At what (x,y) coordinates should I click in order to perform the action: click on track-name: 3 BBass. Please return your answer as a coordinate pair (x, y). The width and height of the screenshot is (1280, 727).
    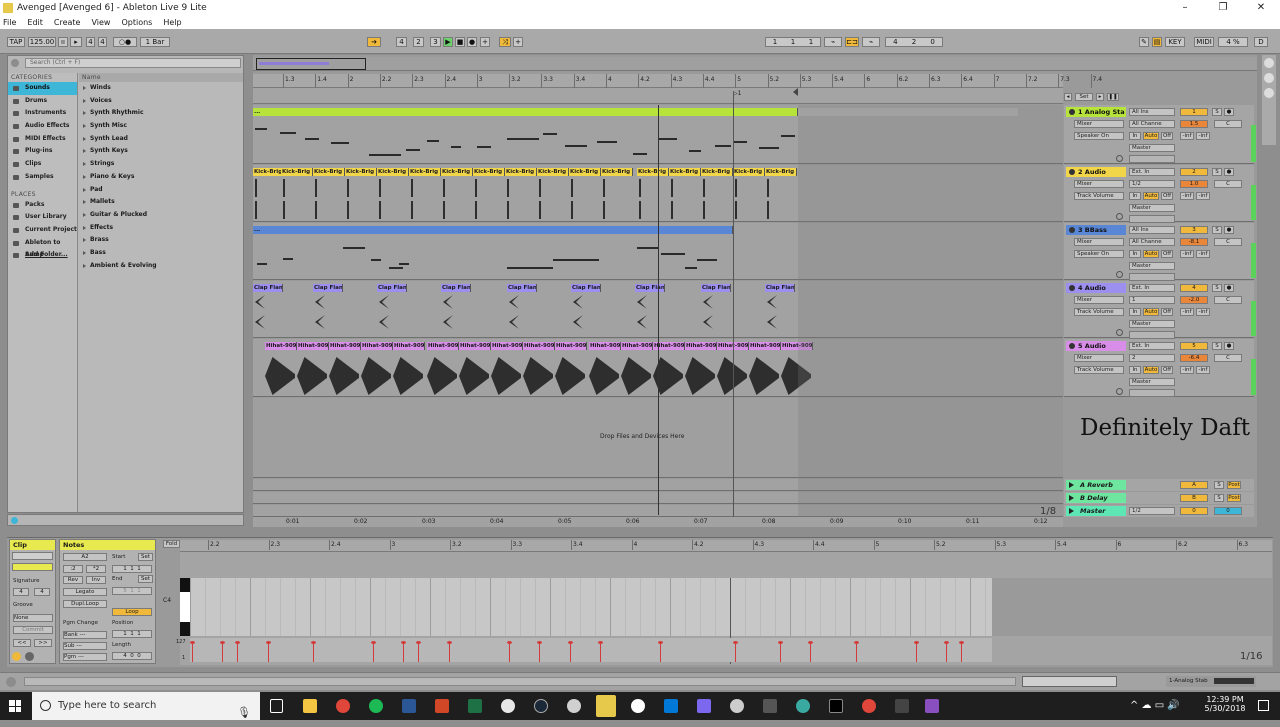
    Looking at the image, I should click on (1096, 230).